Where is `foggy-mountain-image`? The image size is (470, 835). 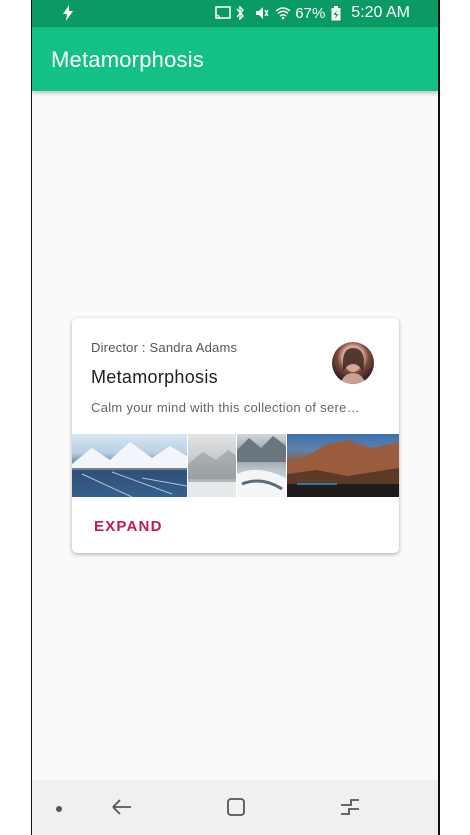
foggy-mountain-image is located at coordinates (212, 465).